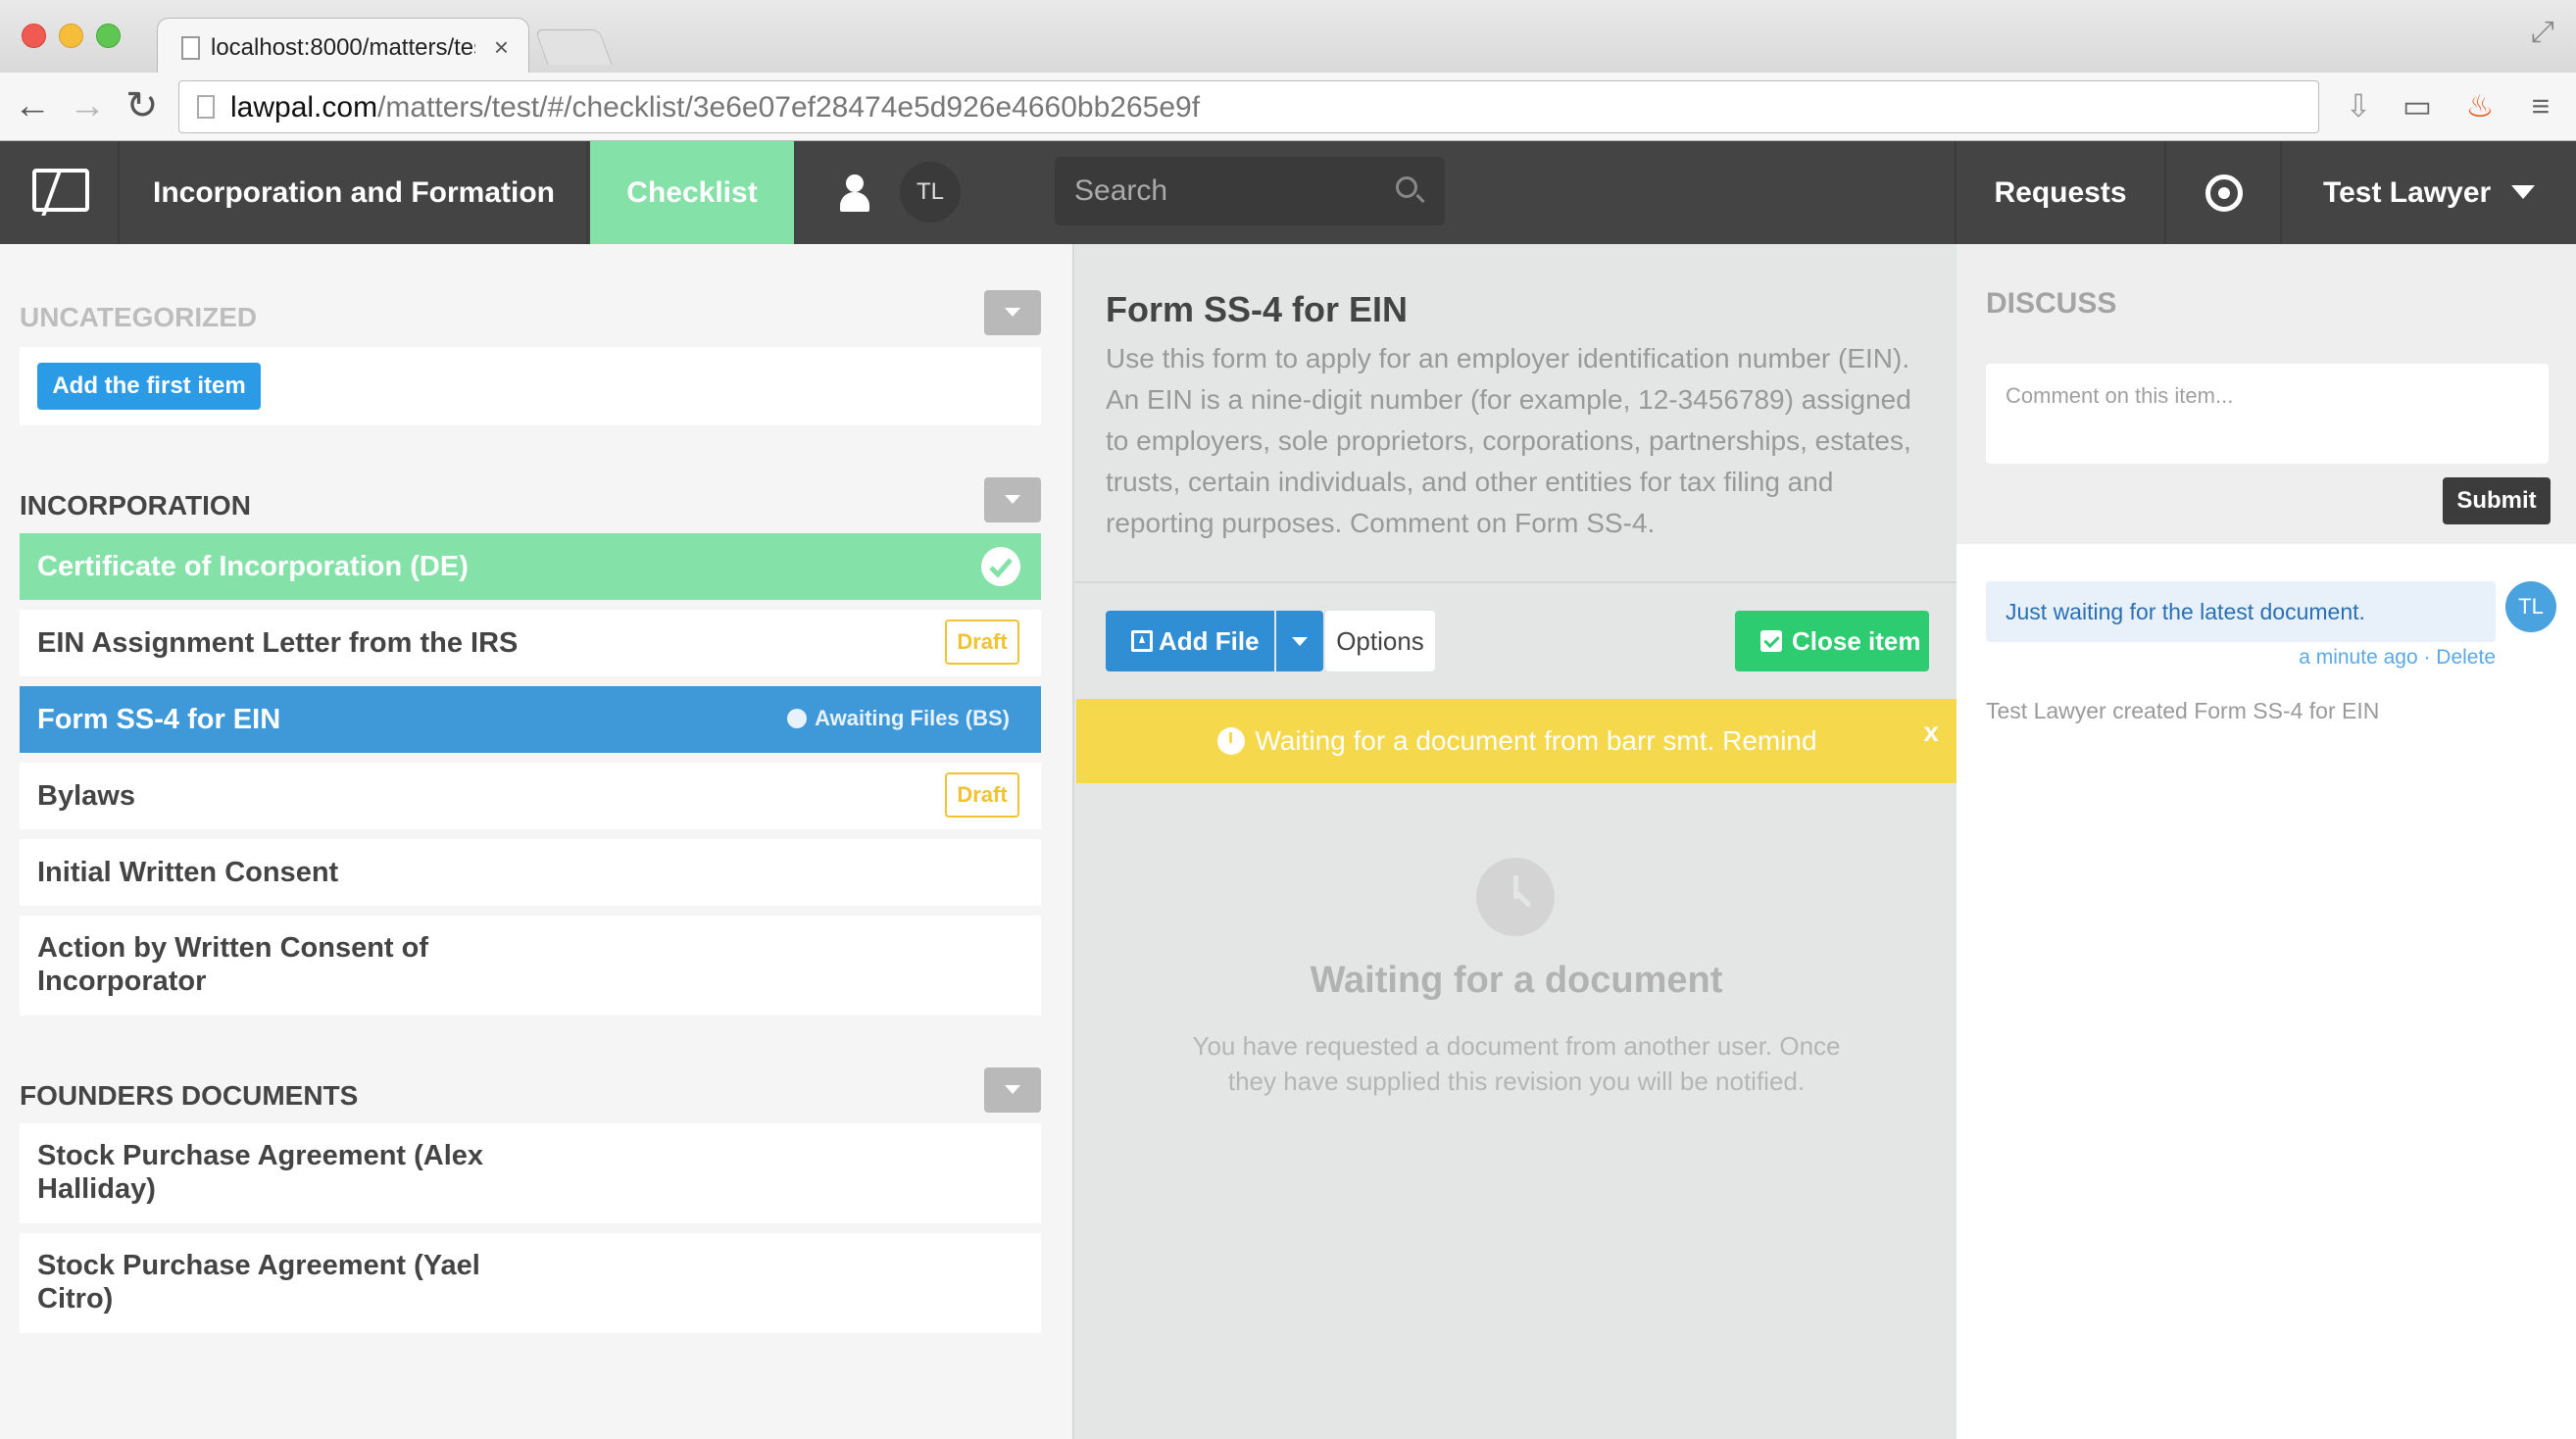  What do you see at coordinates (2358, 106) in the screenshot?
I see `download-extension-icon: ⇩` at bounding box center [2358, 106].